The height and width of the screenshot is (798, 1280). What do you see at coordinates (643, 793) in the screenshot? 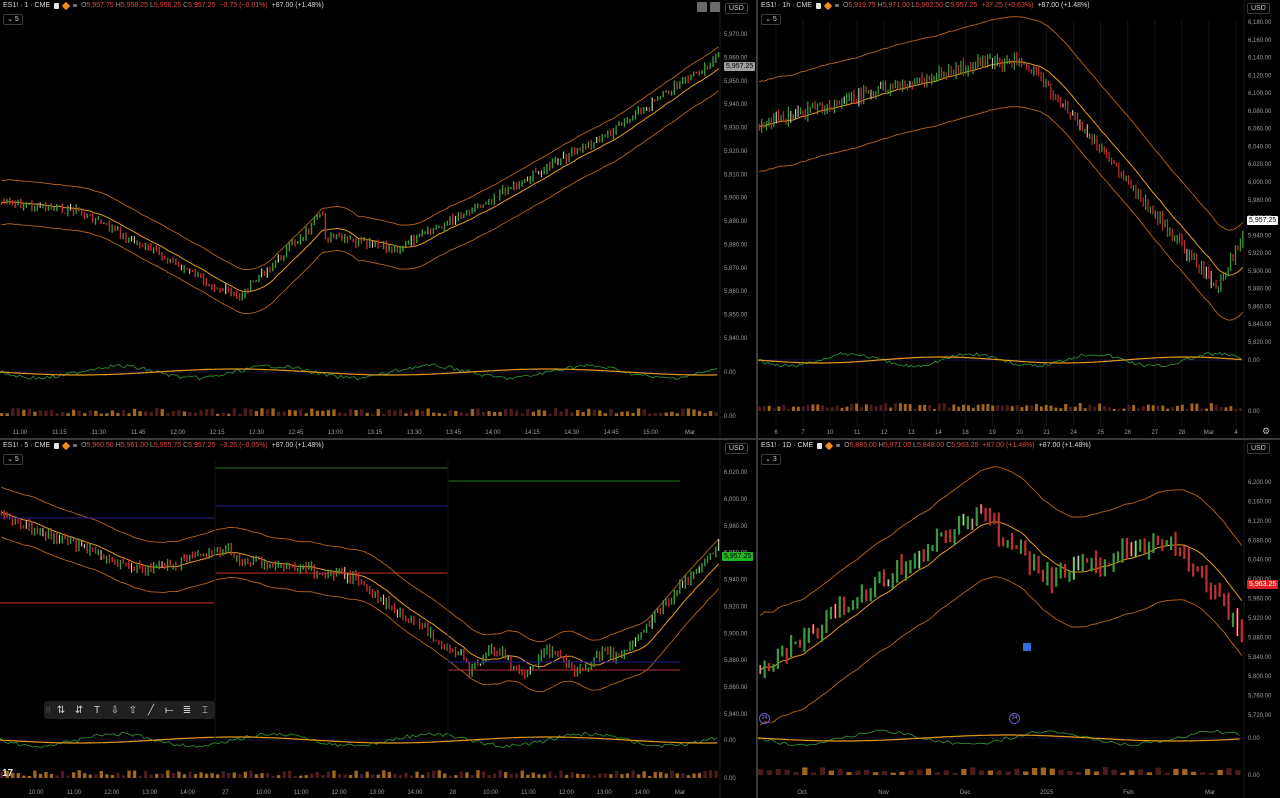
I see `time-axis-tick: 14:00` at bounding box center [643, 793].